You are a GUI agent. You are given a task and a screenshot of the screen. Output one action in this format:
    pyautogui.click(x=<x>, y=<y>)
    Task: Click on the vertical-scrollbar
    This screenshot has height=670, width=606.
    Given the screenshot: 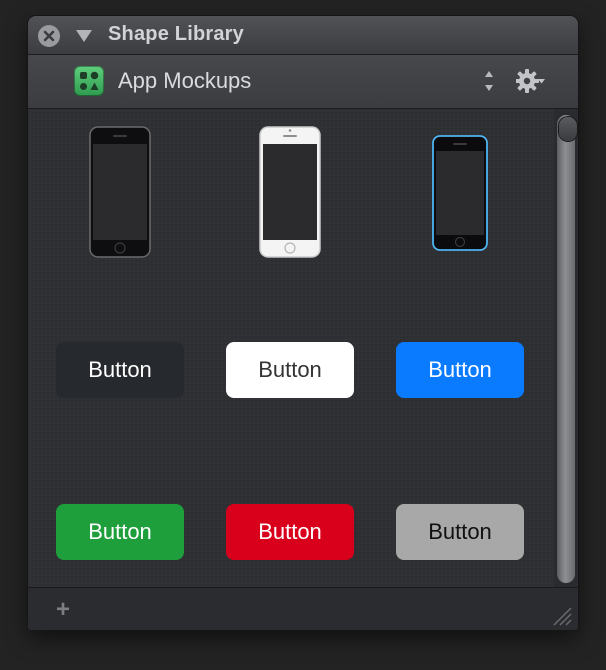 What is the action you would take?
    pyautogui.click(x=566, y=348)
    